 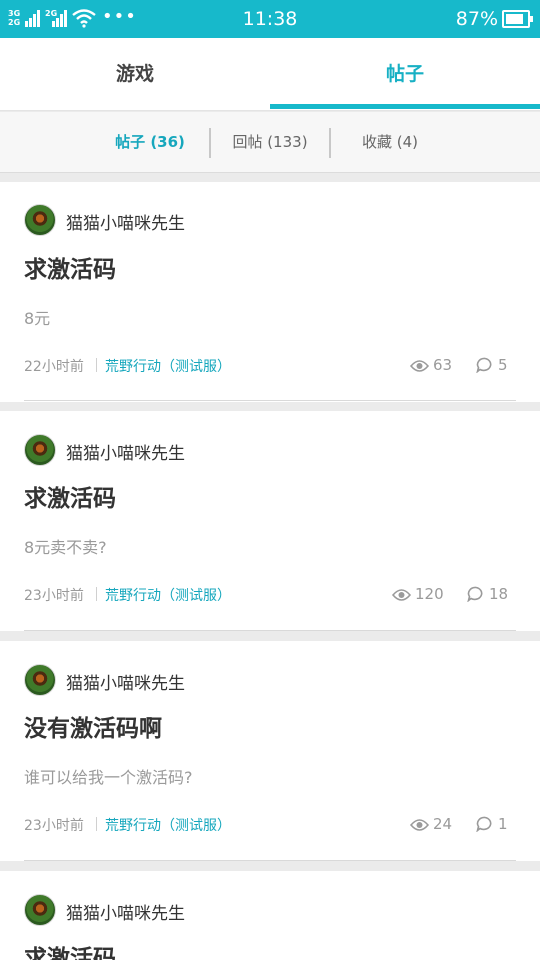 I want to click on post-time: 22小时前, so click(x=54, y=367).